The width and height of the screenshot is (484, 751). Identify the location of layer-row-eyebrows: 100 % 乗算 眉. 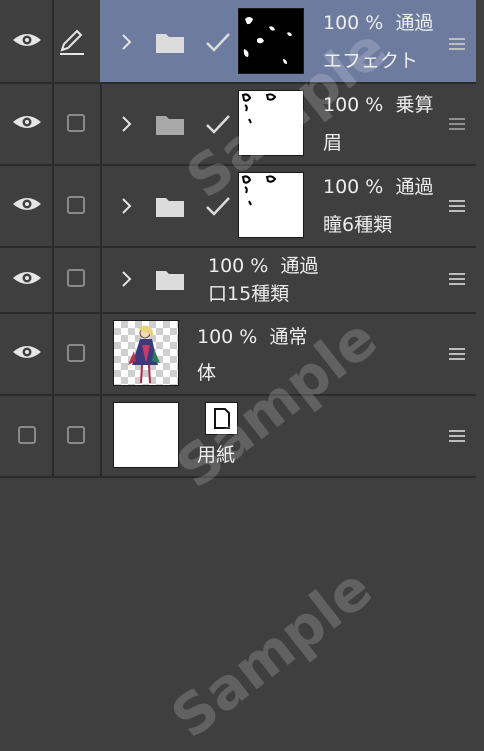
(238, 124).